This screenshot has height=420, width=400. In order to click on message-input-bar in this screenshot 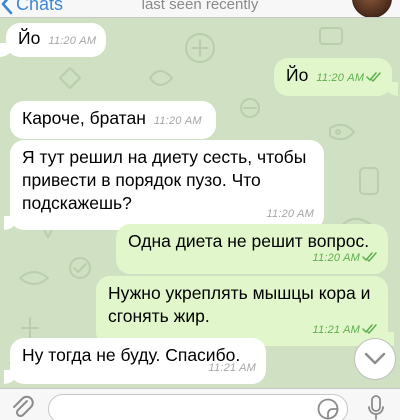, I will do `click(200, 404)`.